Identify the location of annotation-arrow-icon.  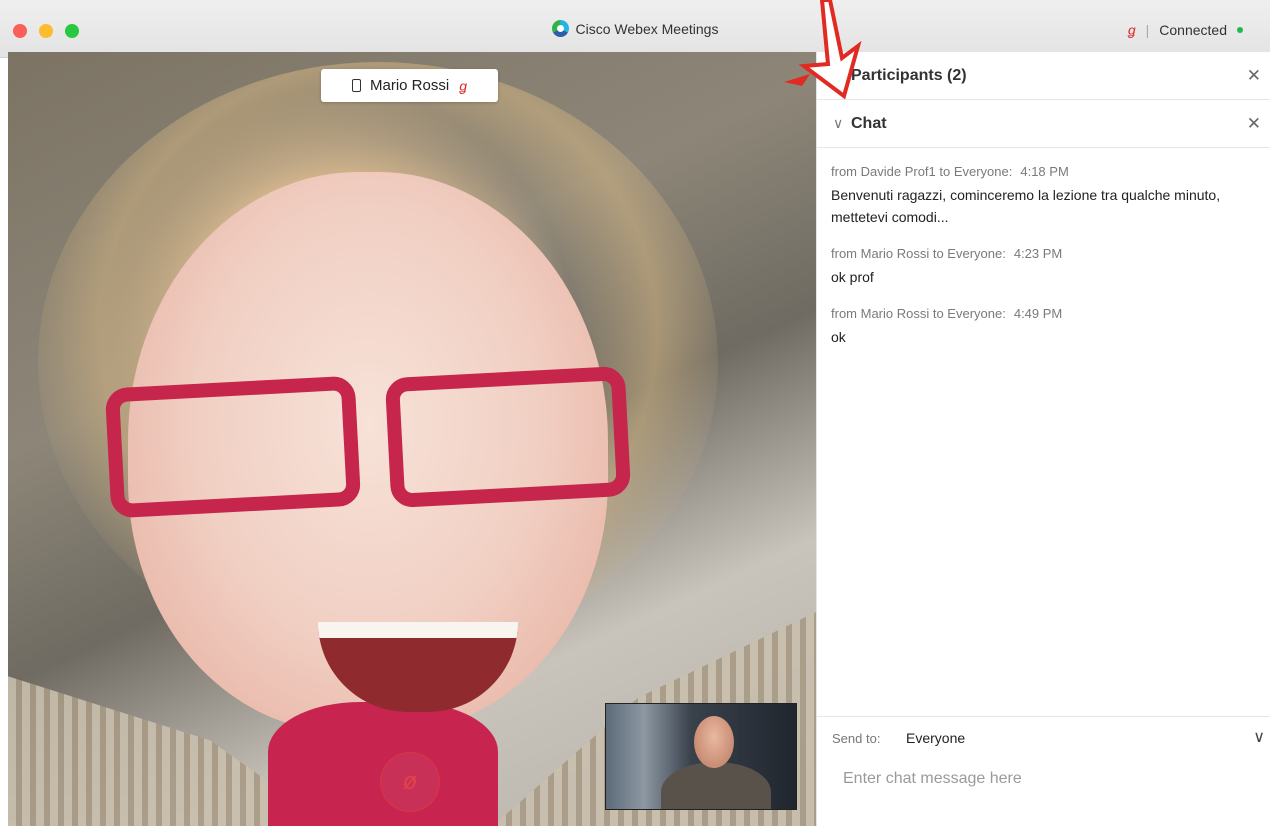
(823, 50).